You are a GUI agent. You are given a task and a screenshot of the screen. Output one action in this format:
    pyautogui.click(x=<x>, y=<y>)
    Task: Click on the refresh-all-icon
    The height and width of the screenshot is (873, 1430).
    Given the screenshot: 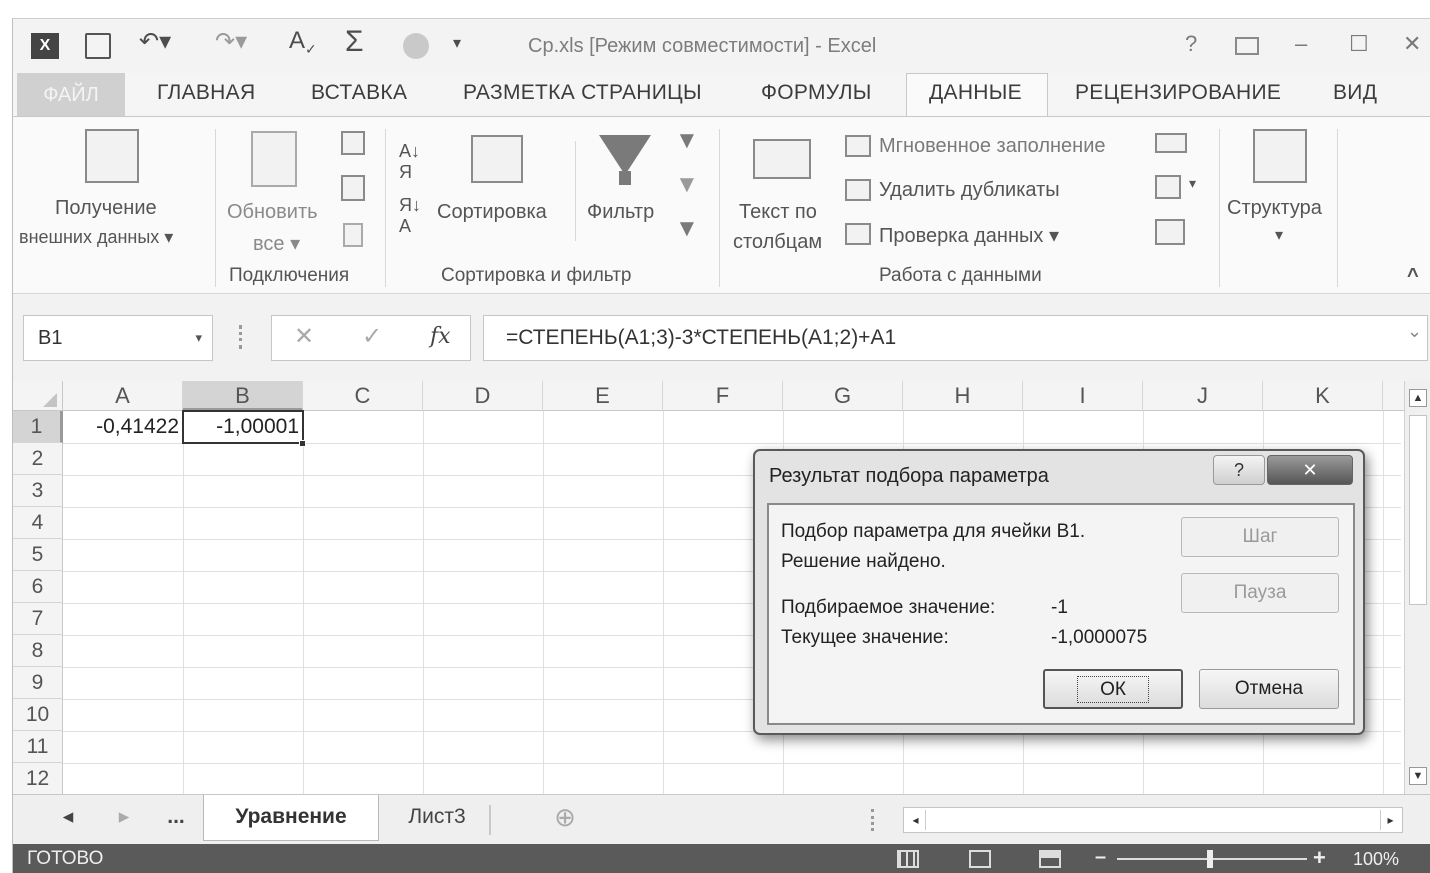 What is the action you would take?
    pyautogui.click(x=274, y=159)
    